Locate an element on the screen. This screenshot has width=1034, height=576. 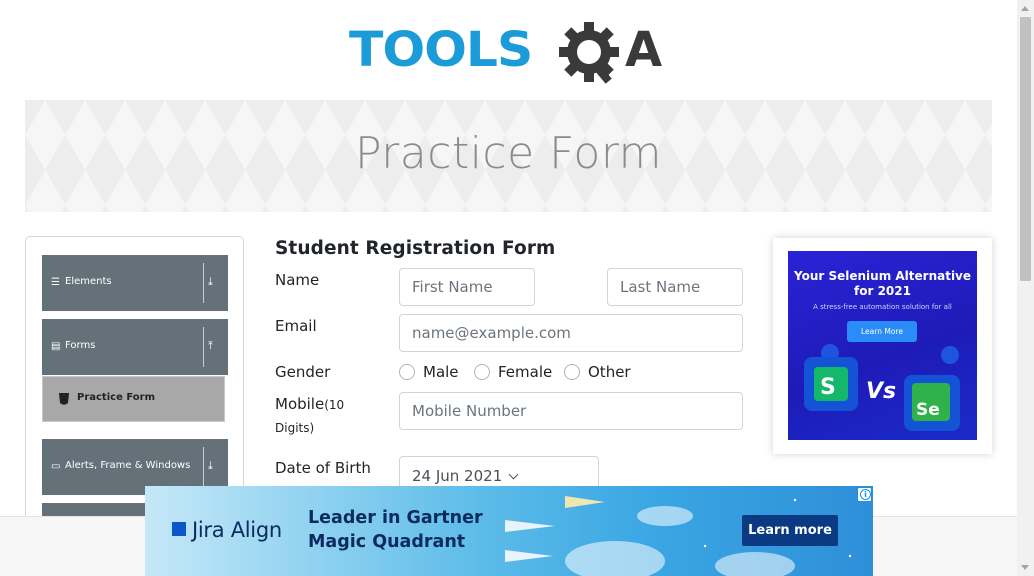
gender-female-radio is located at coordinates (482, 372).